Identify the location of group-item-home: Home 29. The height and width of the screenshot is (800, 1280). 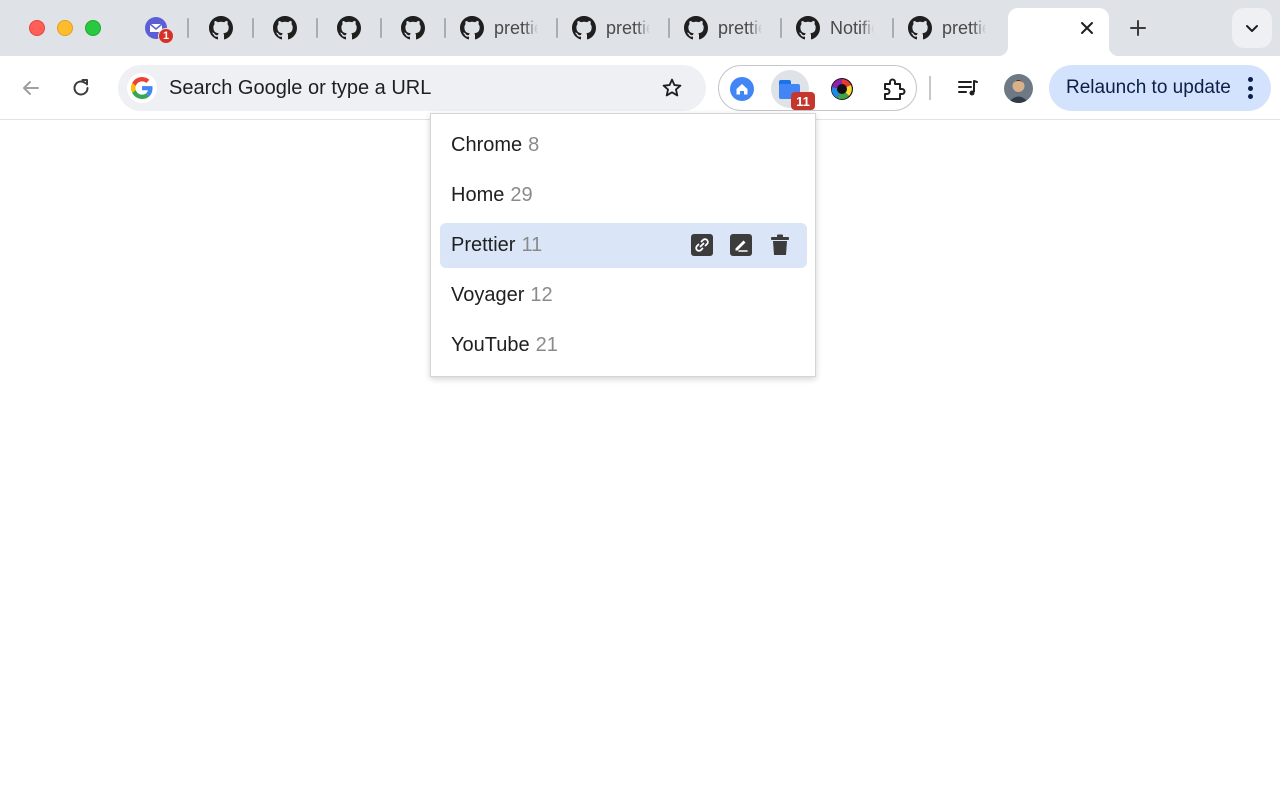
(623, 195).